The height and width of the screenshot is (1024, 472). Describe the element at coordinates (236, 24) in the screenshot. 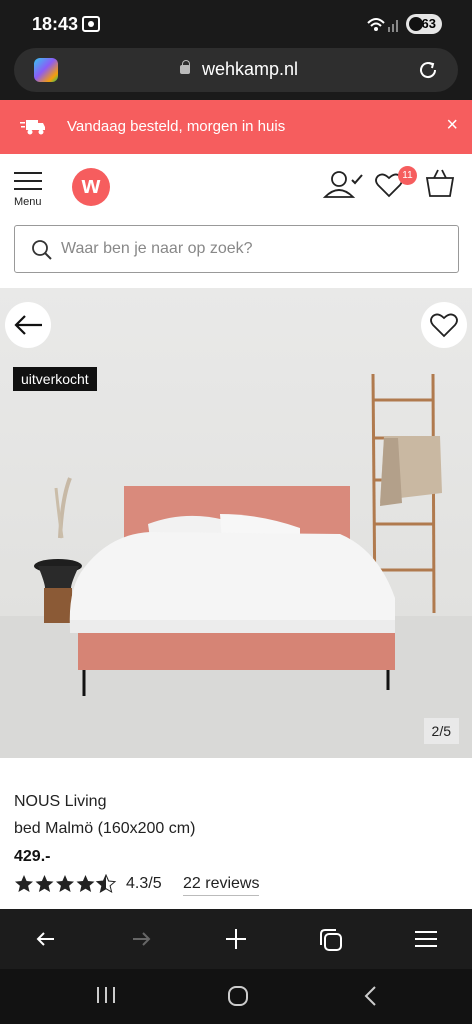

I see `status-bar: 18:43 63` at that location.